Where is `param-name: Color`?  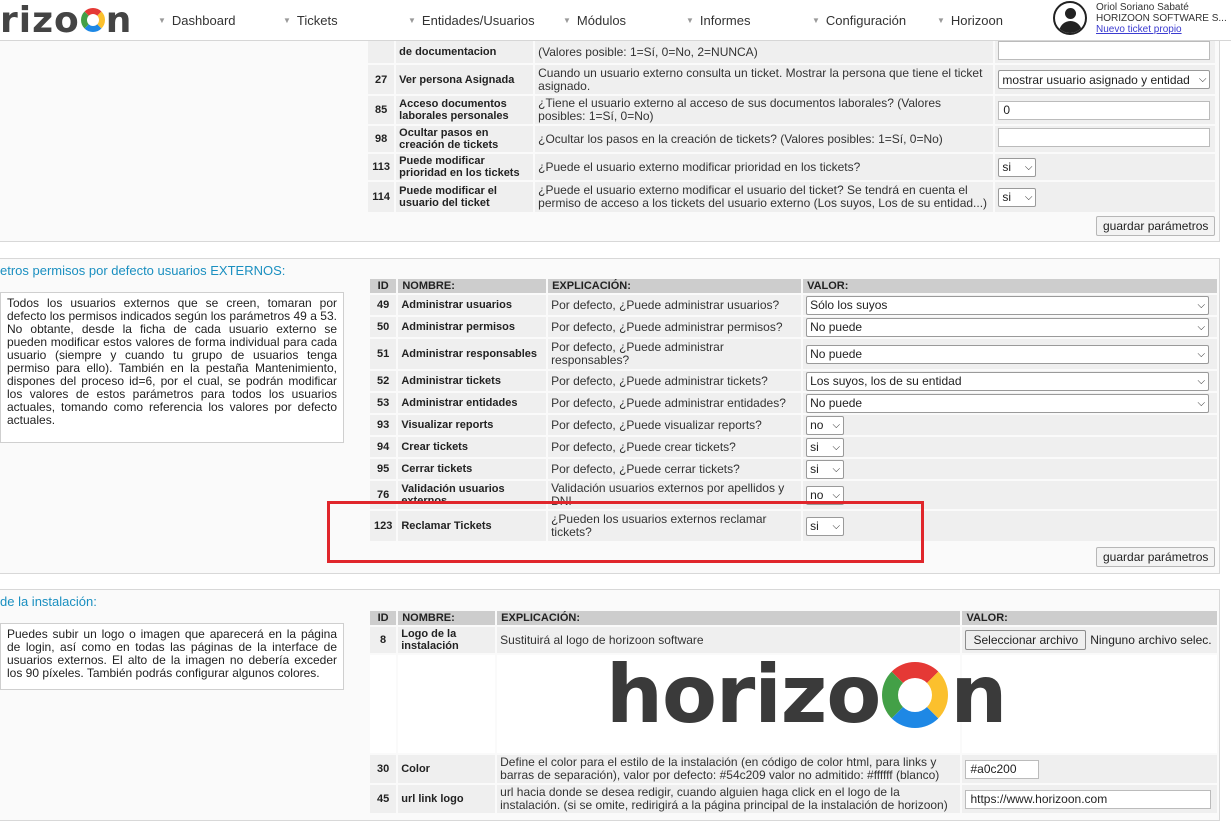
param-name: Color is located at coordinates (447, 769).